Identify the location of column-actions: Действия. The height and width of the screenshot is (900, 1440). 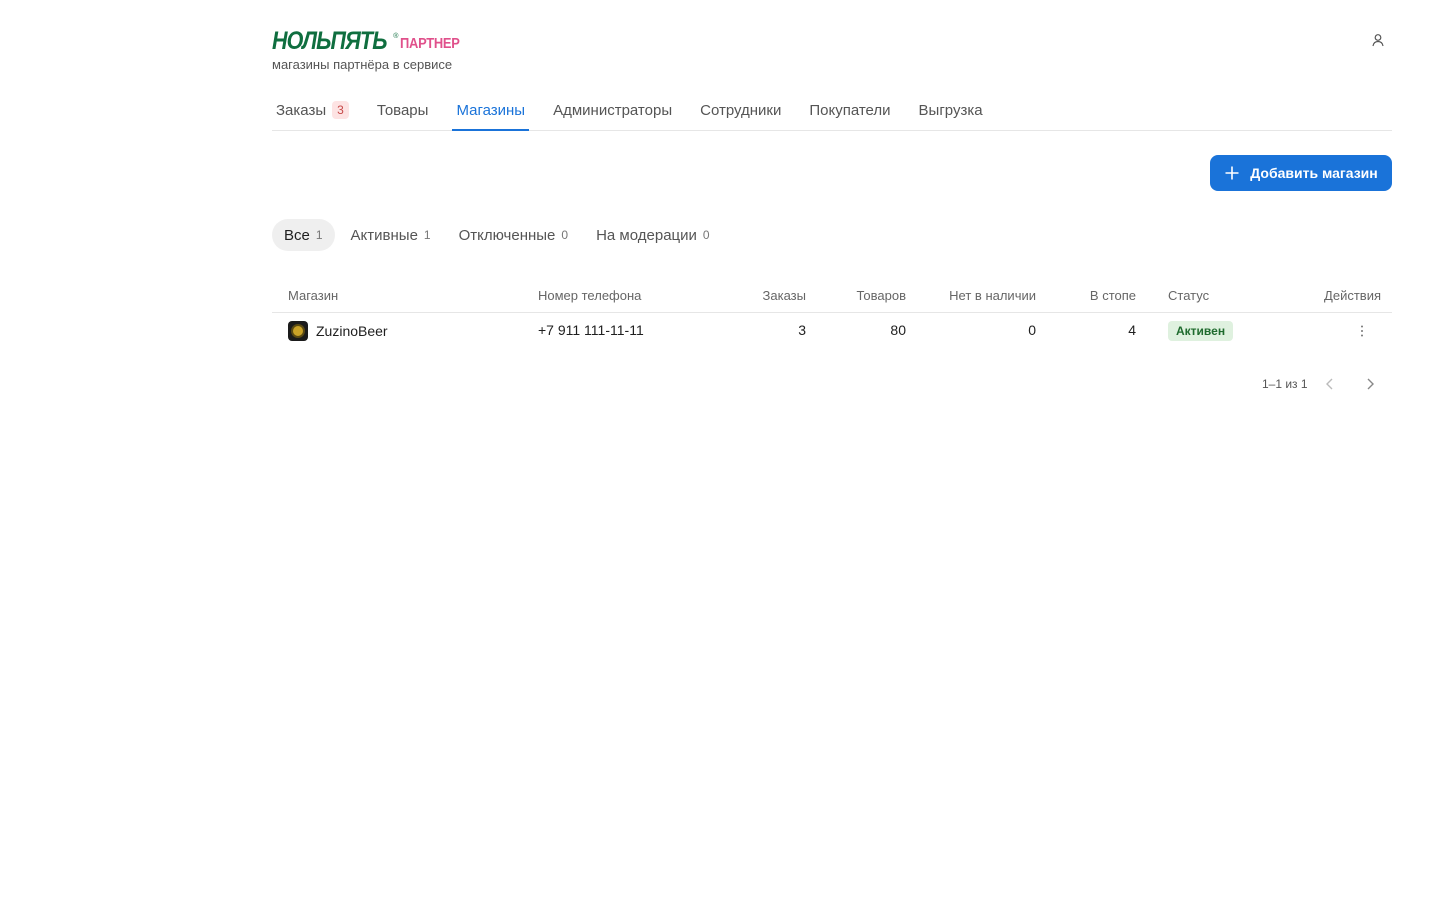
(1352, 295).